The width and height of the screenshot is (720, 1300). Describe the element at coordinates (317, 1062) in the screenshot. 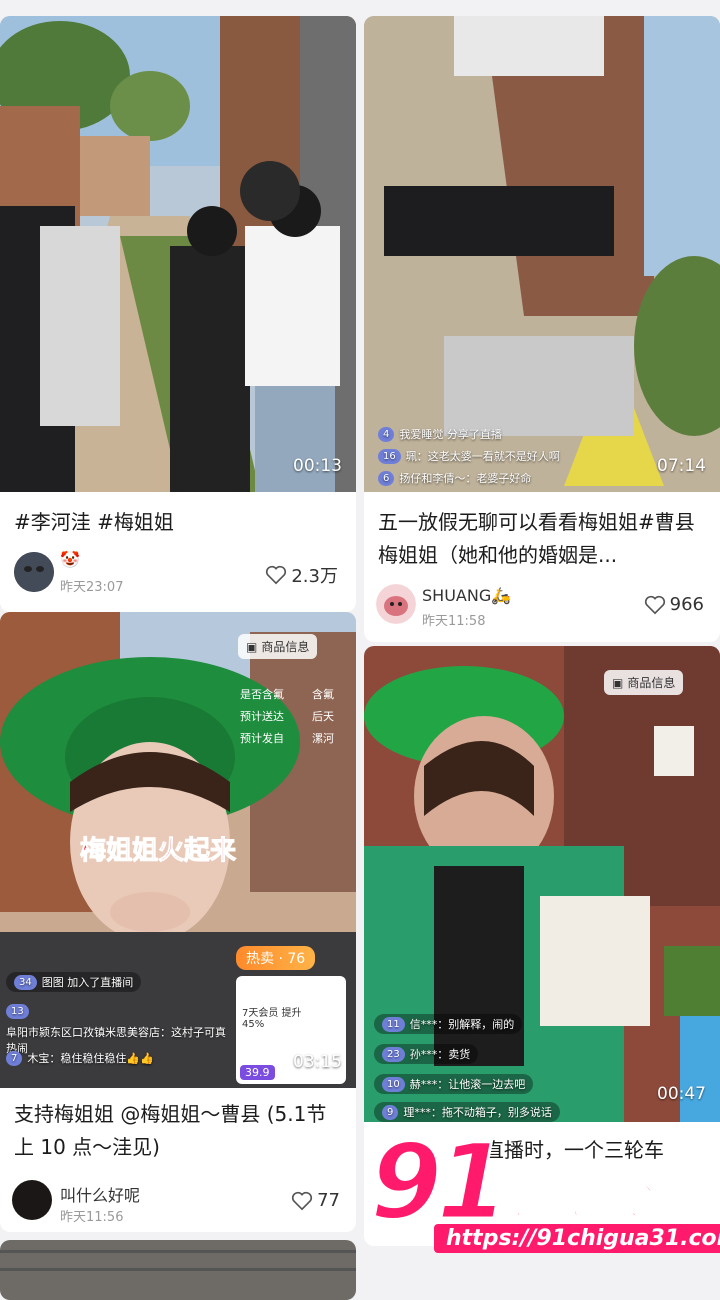

I see `video-duration: 03:15` at that location.